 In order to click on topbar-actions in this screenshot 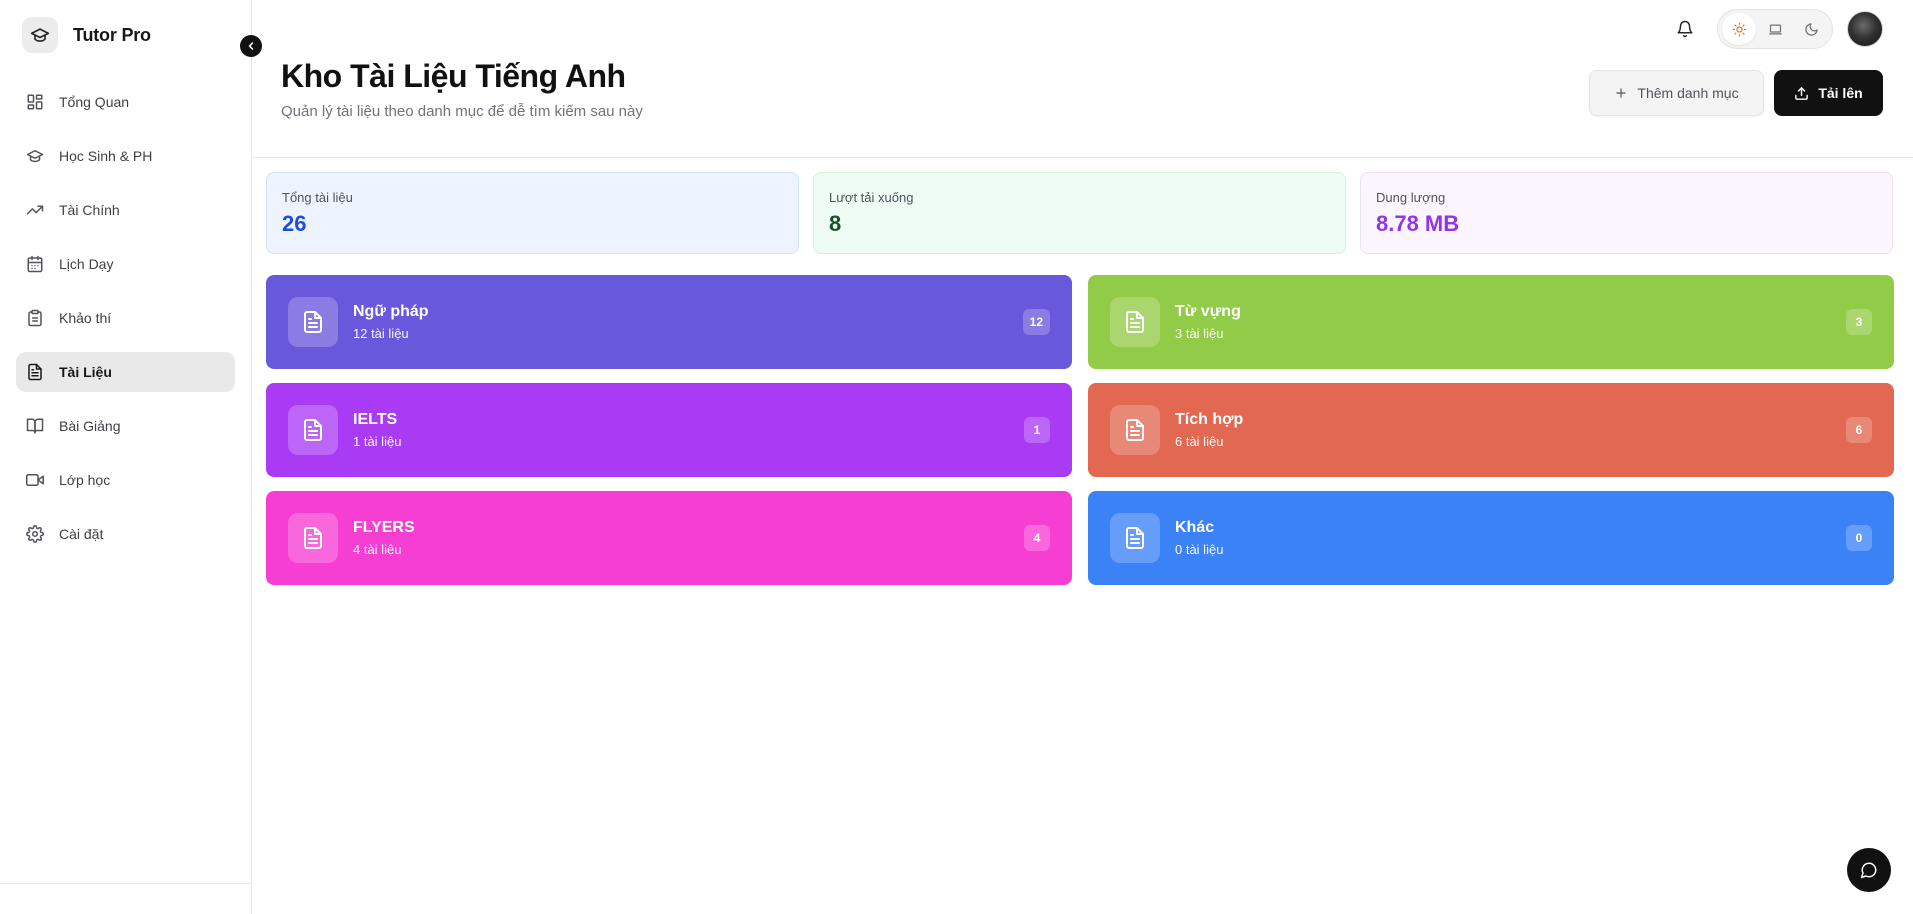, I will do `click(1775, 29)`.